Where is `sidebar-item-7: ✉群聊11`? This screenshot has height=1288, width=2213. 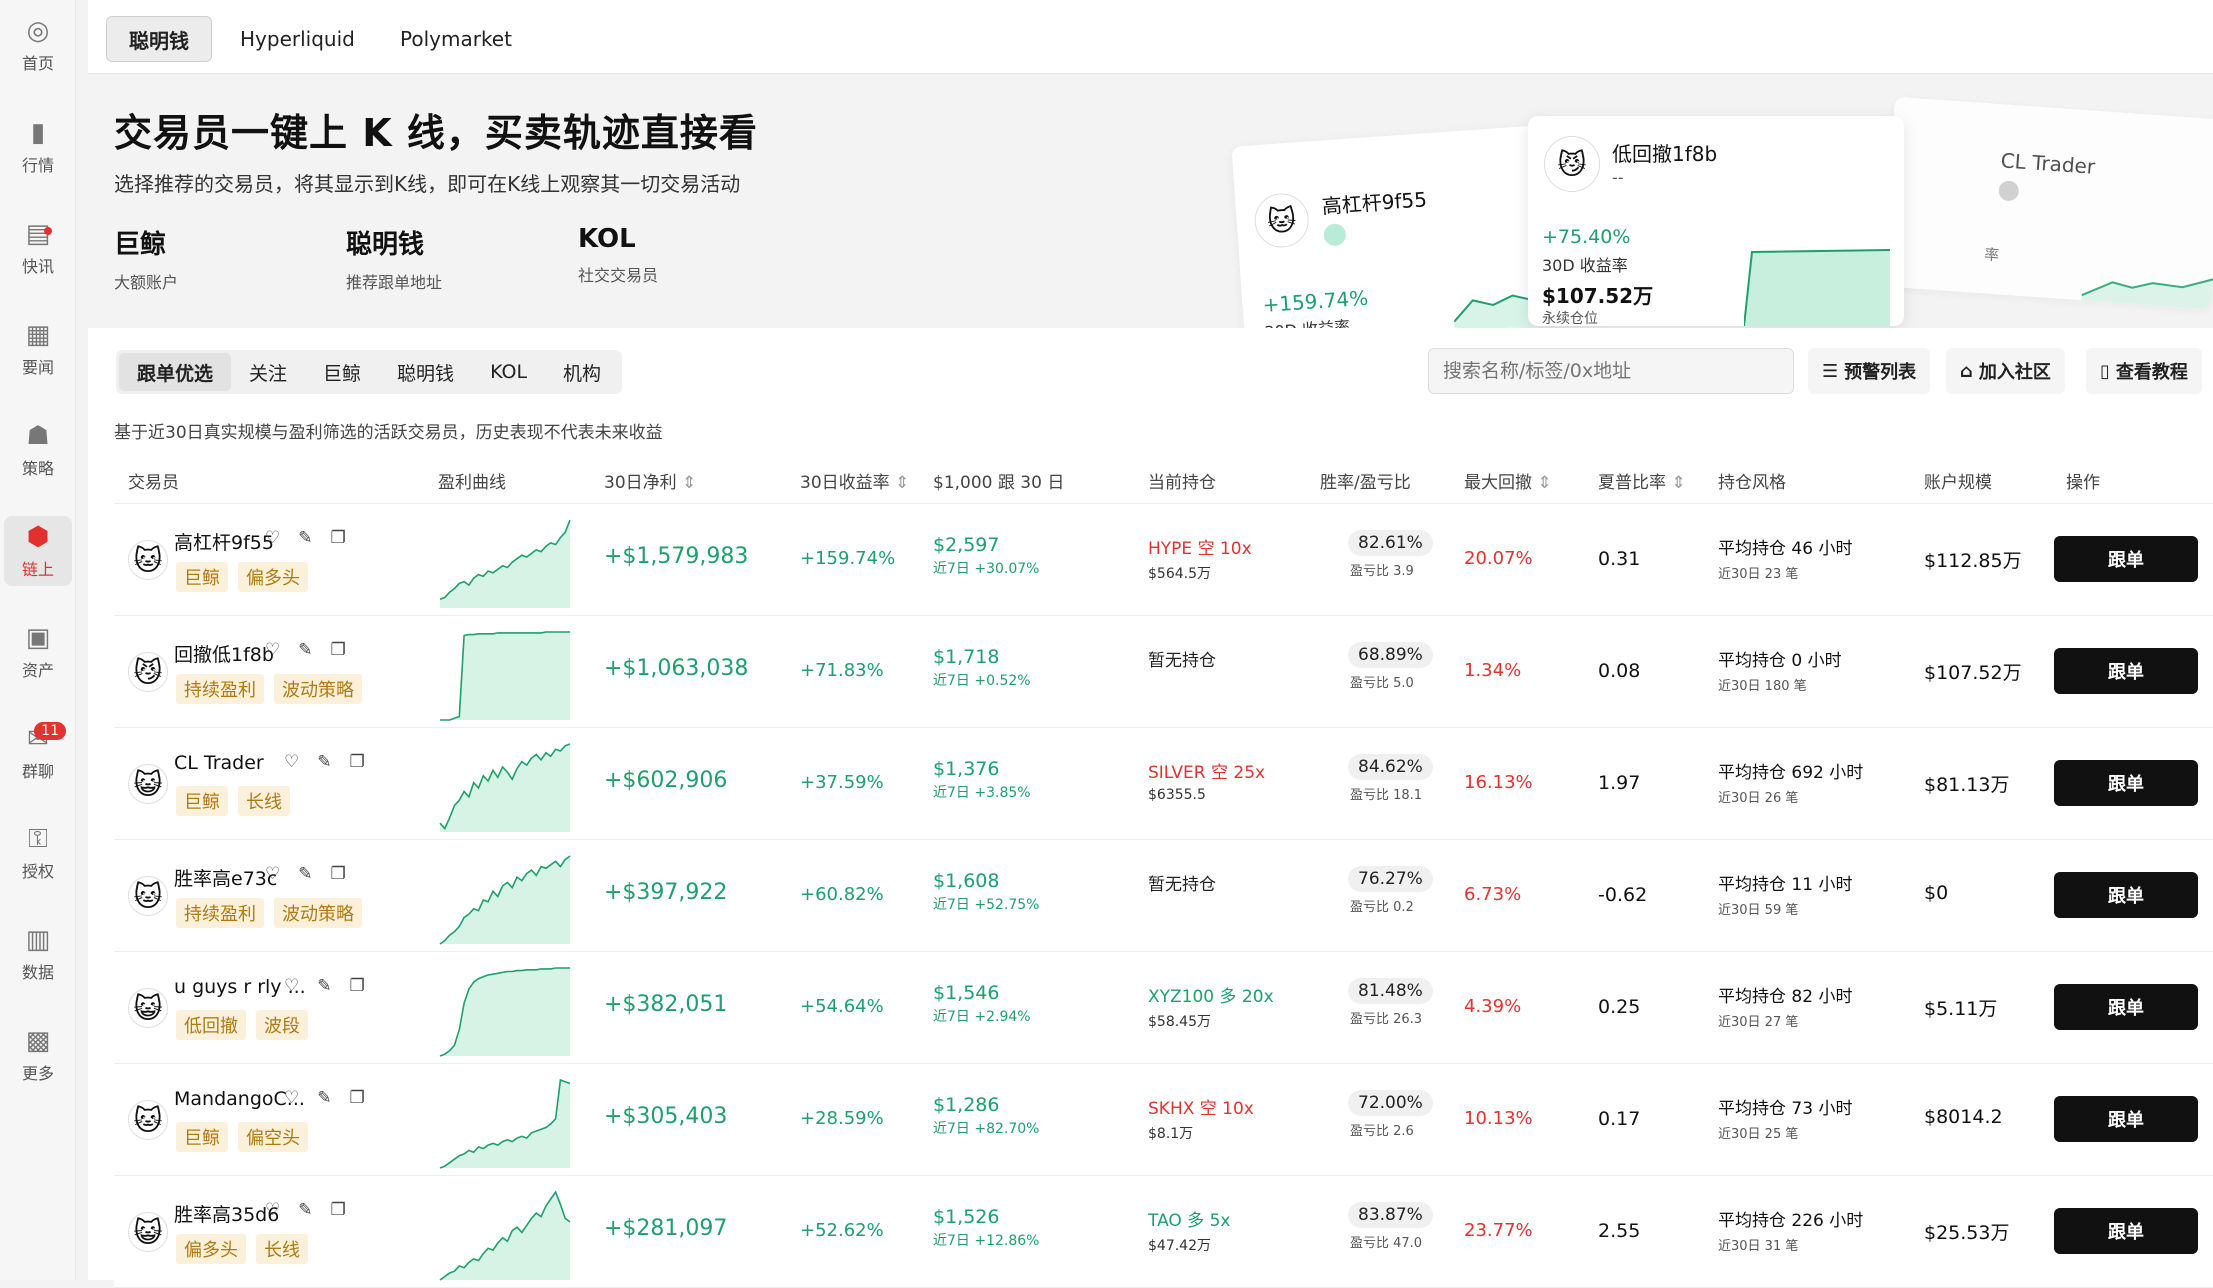
sidebar-item-7: ✉群聊11 is located at coordinates (38, 753).